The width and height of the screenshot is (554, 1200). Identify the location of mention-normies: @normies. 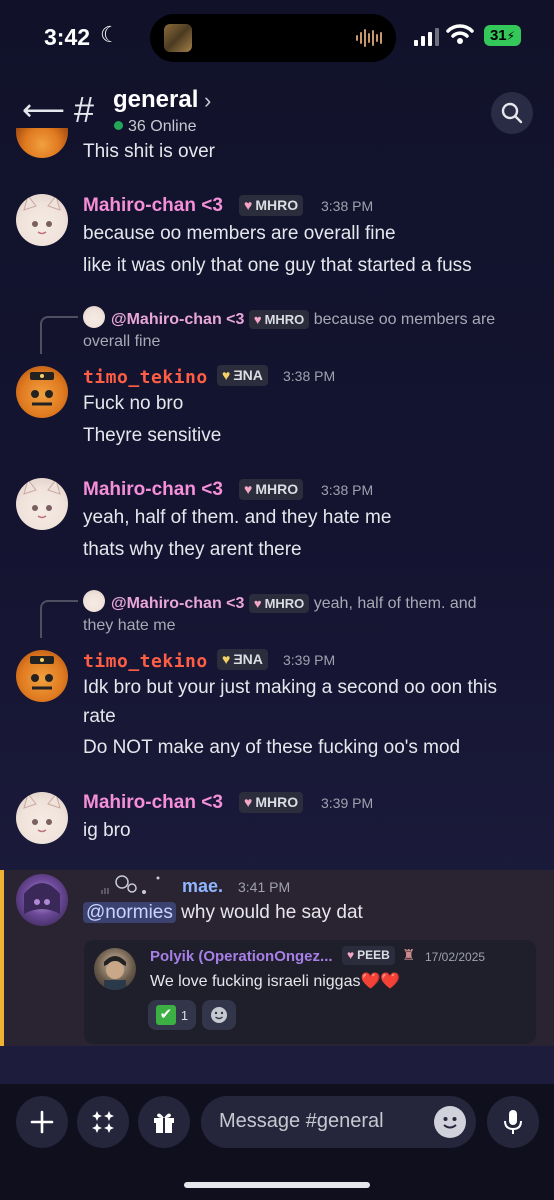
(129, 912).